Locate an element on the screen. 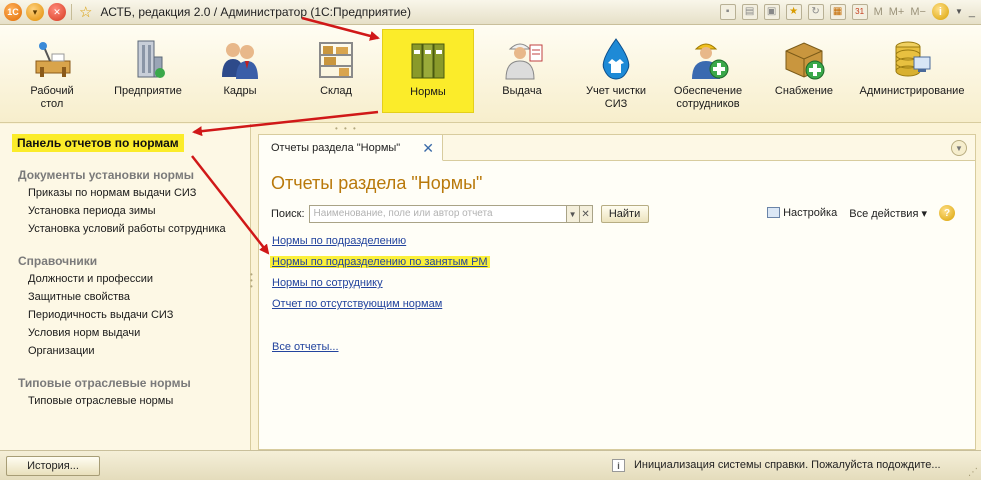  section-hr: Кадры is located at coordinates (240, 72).